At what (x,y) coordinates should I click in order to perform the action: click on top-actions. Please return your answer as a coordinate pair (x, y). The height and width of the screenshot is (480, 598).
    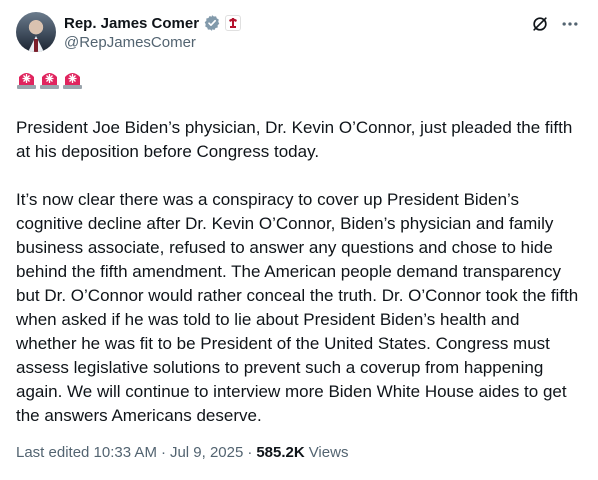
    Looking at the image, I should click on (555, 24).